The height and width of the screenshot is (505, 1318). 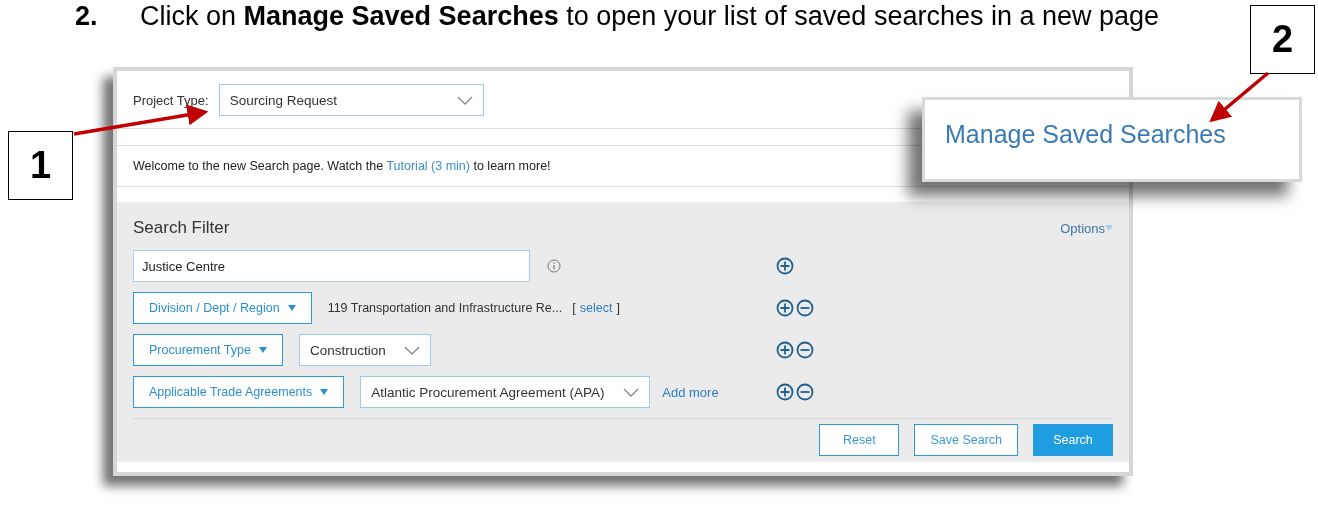 I want to click on filter-field-button: Division / Dept / Region, so click(x=222, y=308).